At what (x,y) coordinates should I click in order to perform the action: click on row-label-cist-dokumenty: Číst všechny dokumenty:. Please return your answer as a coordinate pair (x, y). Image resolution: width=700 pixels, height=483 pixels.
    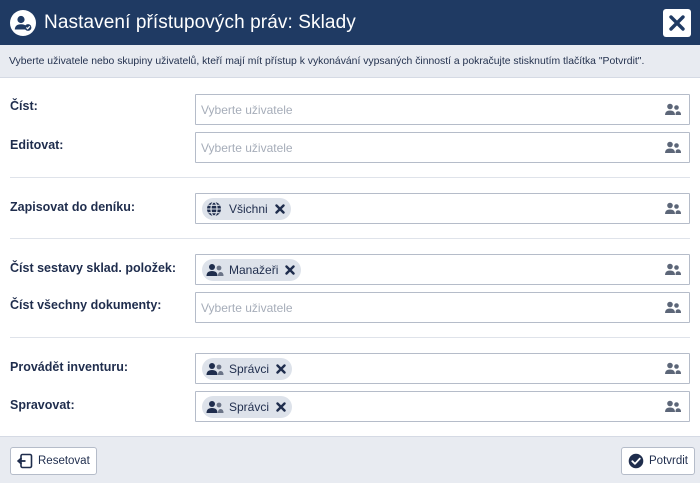
    Looking at the image, I should click on (86, 305).